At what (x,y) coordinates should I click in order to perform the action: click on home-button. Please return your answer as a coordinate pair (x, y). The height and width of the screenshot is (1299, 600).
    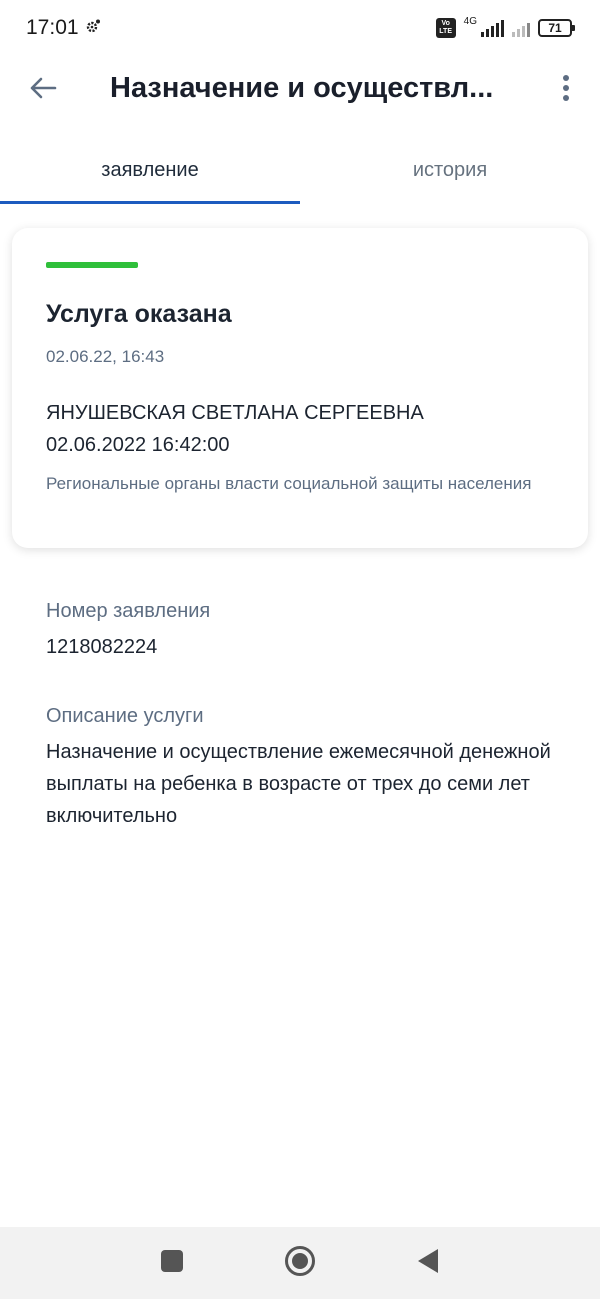
    Looking at the image, I should click on (300, 1263).